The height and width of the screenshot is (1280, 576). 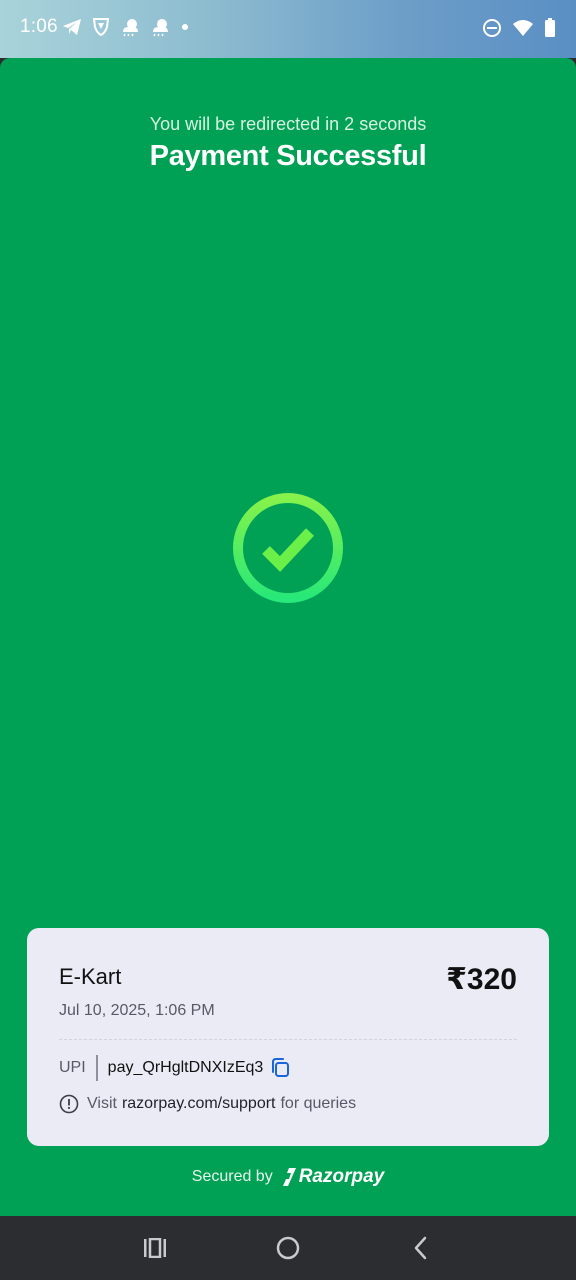 What do you see at coordinates (39, 26) in the screenshot?
I see `status-time: 1:06` at bounding box center [39, 26].